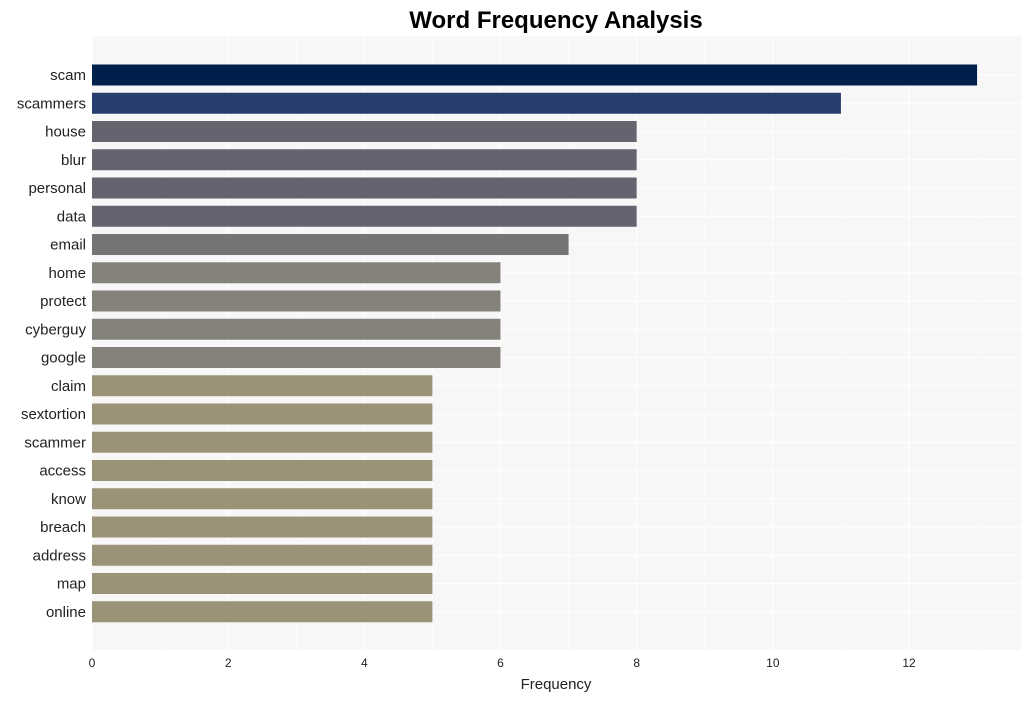 Image resolution: width=1031 pixels, height=701 pixels. Describe the element at coordinates (55, 442) in the screenshot. I see `y-label-scammer: scammer` at that location.